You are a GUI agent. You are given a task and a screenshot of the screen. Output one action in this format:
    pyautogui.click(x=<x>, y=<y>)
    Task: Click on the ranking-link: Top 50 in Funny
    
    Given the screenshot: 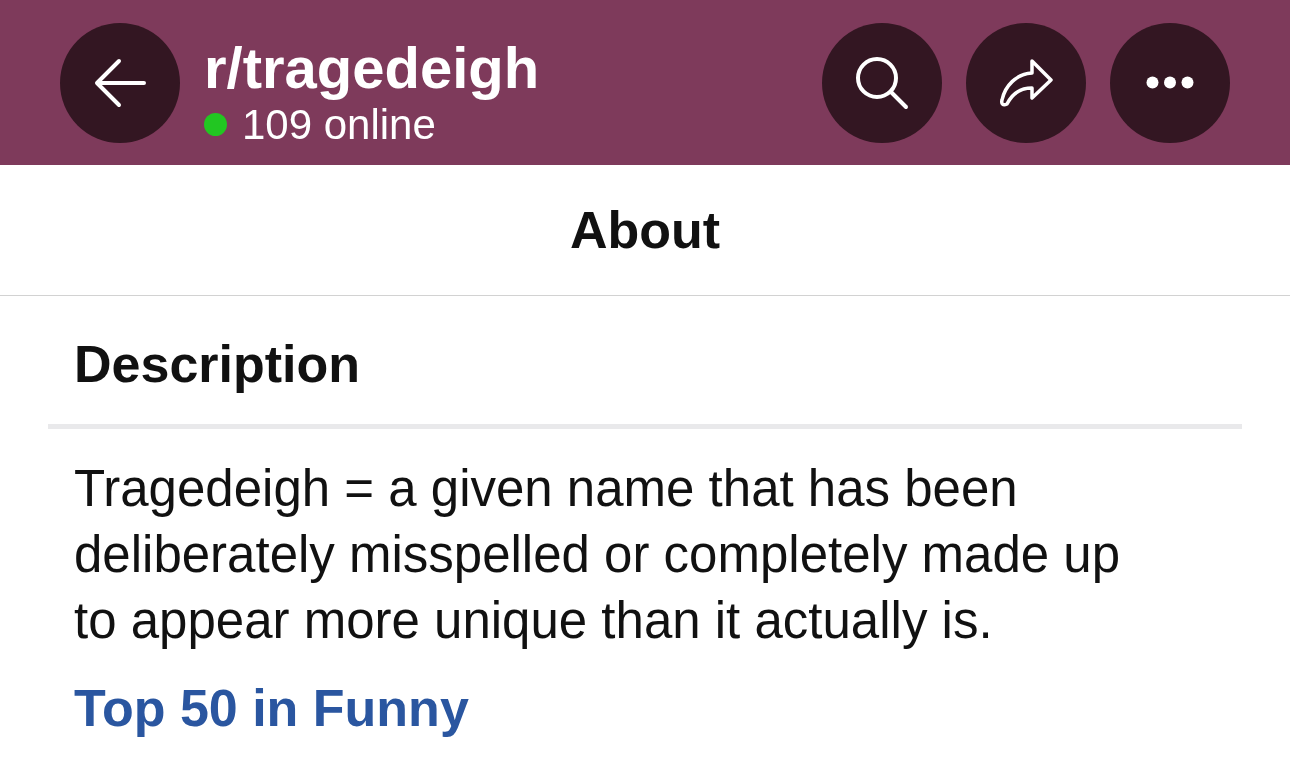 What is the action you would take?
    pyautogui.click(x=271, y=708)
    